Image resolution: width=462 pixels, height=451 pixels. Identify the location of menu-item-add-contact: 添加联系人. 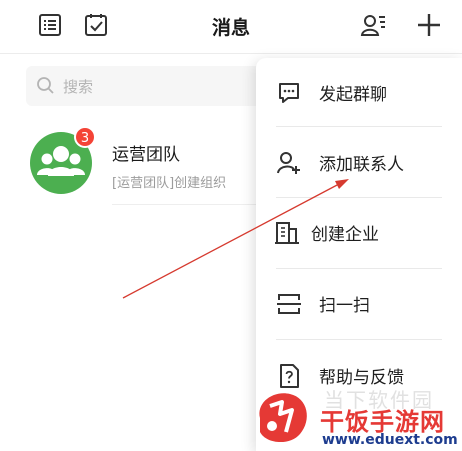
(359, 163).